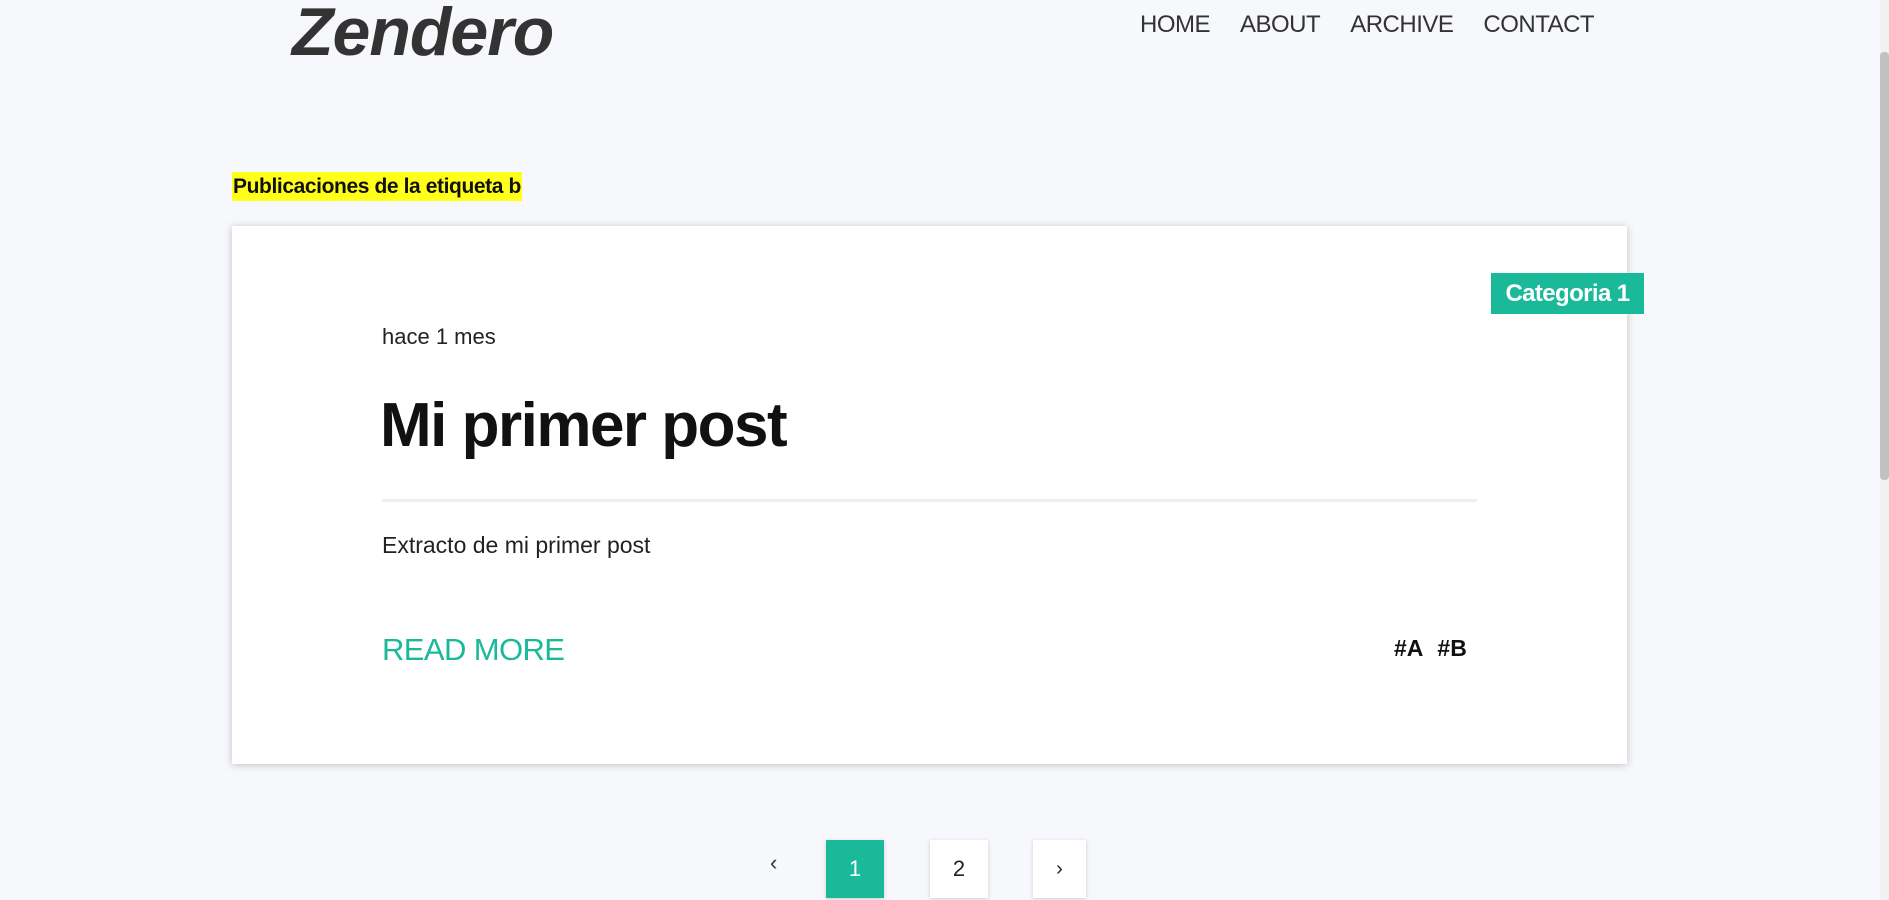  I want to click on site-logo: Zendero, so click(423, 33).